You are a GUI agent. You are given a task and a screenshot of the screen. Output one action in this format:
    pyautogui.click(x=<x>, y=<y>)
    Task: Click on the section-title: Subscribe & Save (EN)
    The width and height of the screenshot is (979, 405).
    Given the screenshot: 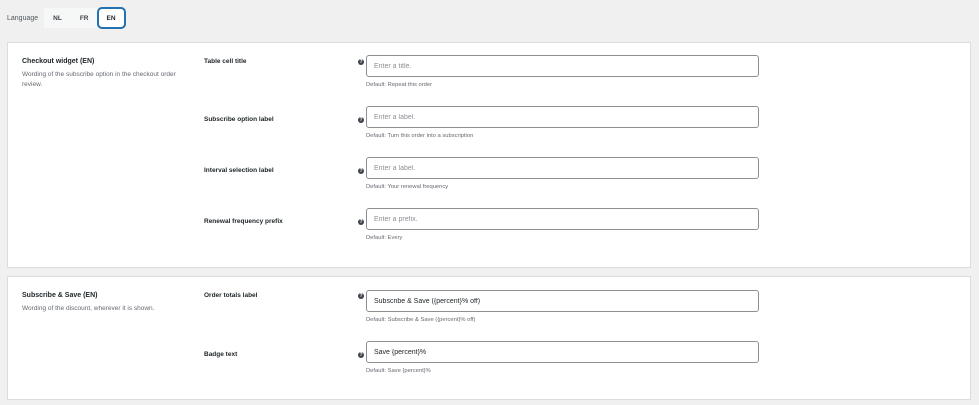 What is the action you would take?
    pyautogui.click(x=60, y=295)
    